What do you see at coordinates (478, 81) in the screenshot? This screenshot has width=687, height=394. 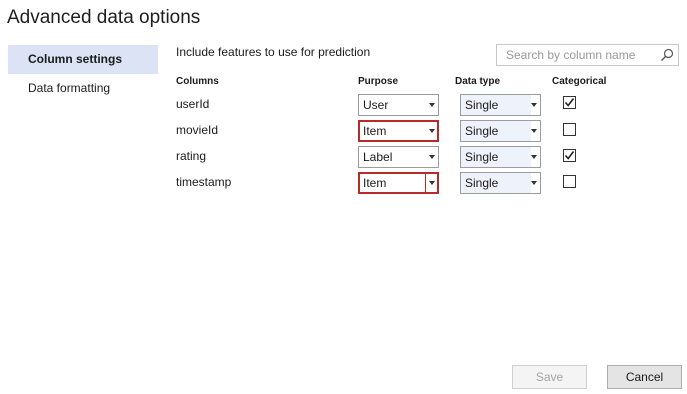 I see `header-data-type: Data type` at bounding box center [478, 81].